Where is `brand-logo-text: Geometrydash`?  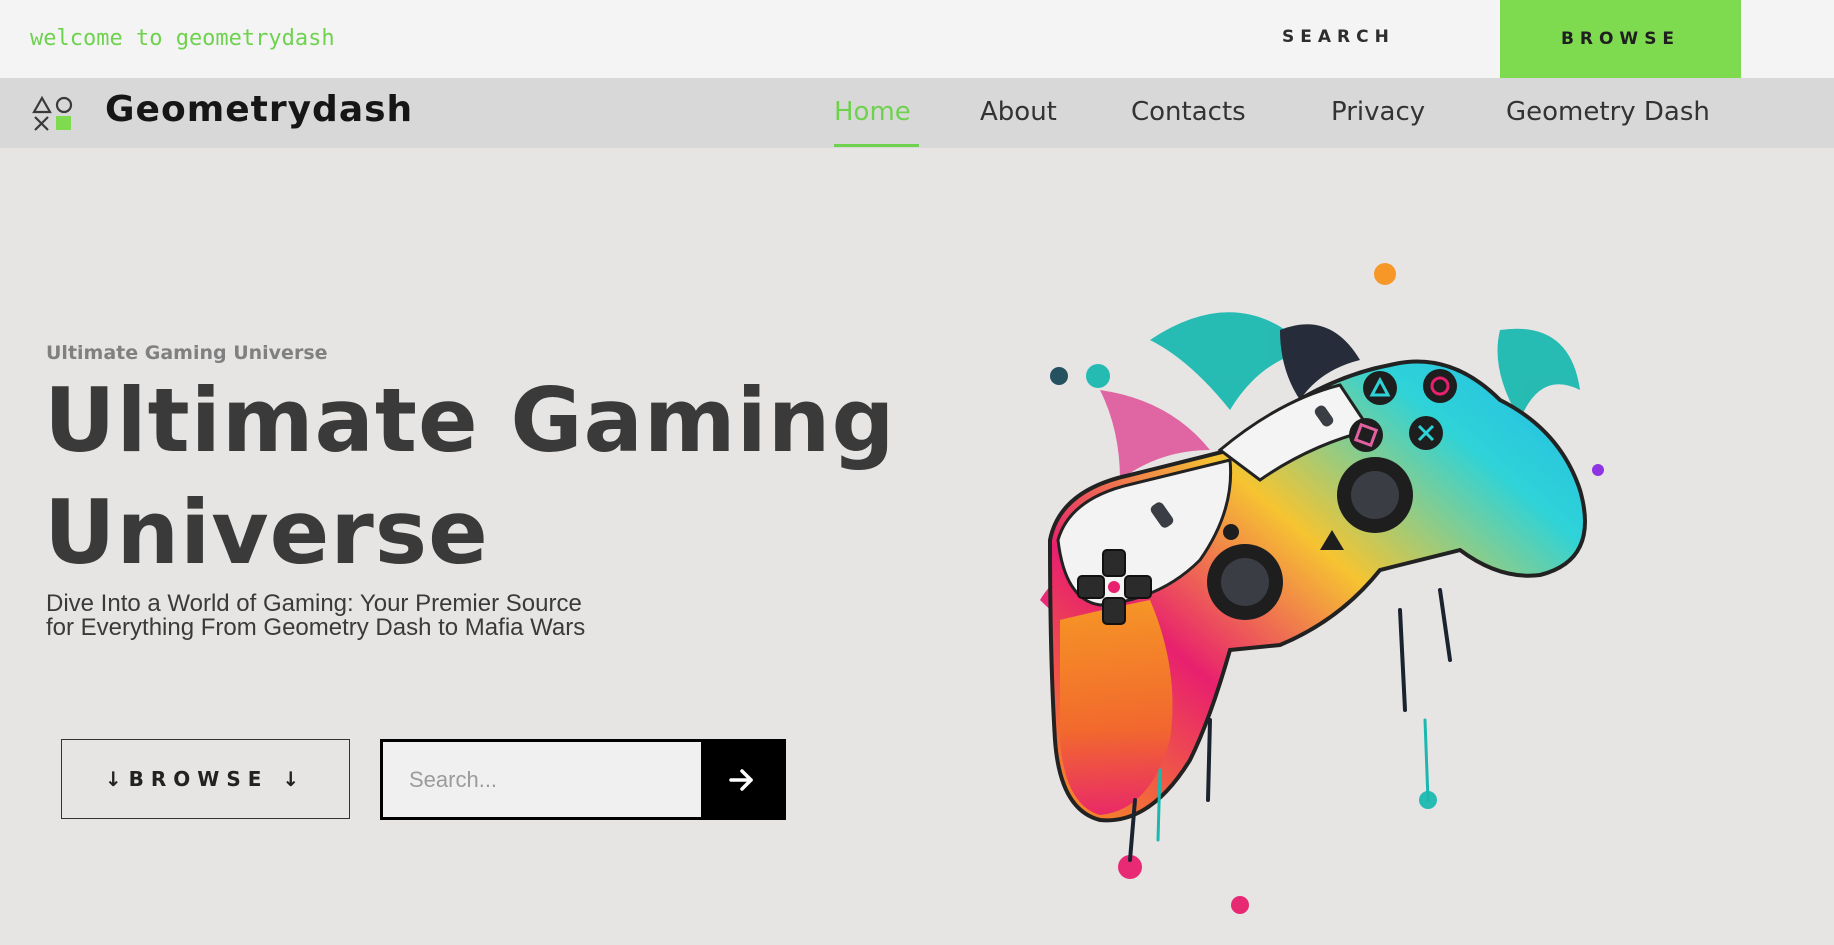
brand-logo-text: Geometrydash is located at coordinates (259, 109).